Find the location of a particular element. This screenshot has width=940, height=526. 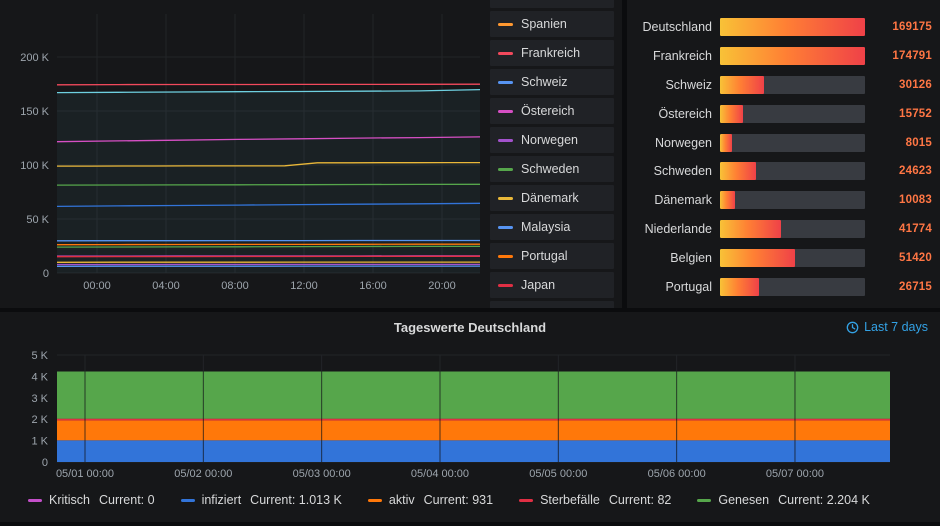

bargauge-row-frankreich: Frankreich 174791 is located at coordinates (779, 56).